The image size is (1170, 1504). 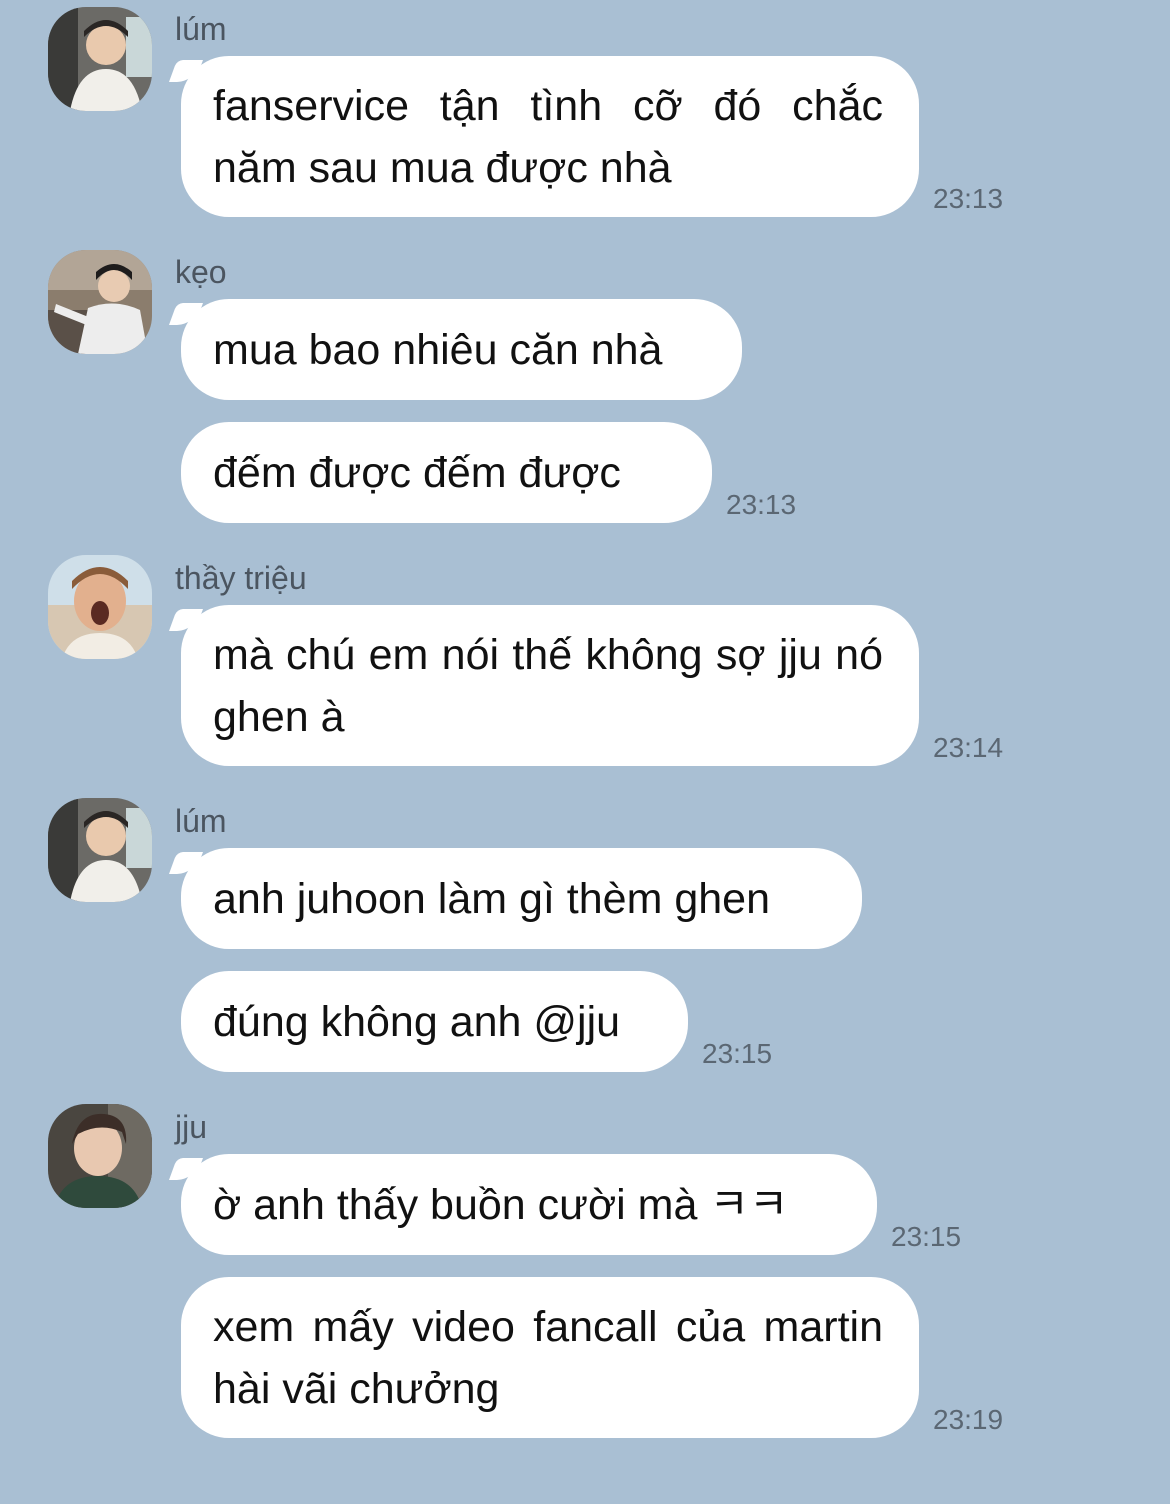 I want to click on message-text: mà chú em nói thế không sợ jju nó ghen à, so click(x=548, y=686).